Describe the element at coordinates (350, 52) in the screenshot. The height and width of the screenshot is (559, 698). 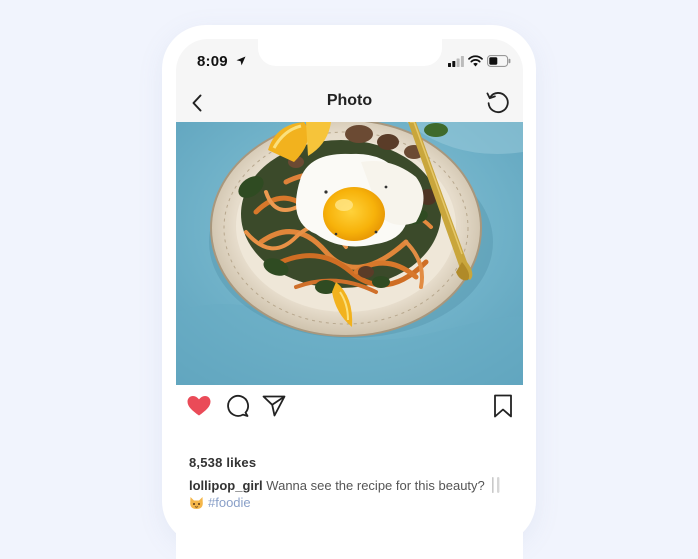
I see `phone-notch` at that location.